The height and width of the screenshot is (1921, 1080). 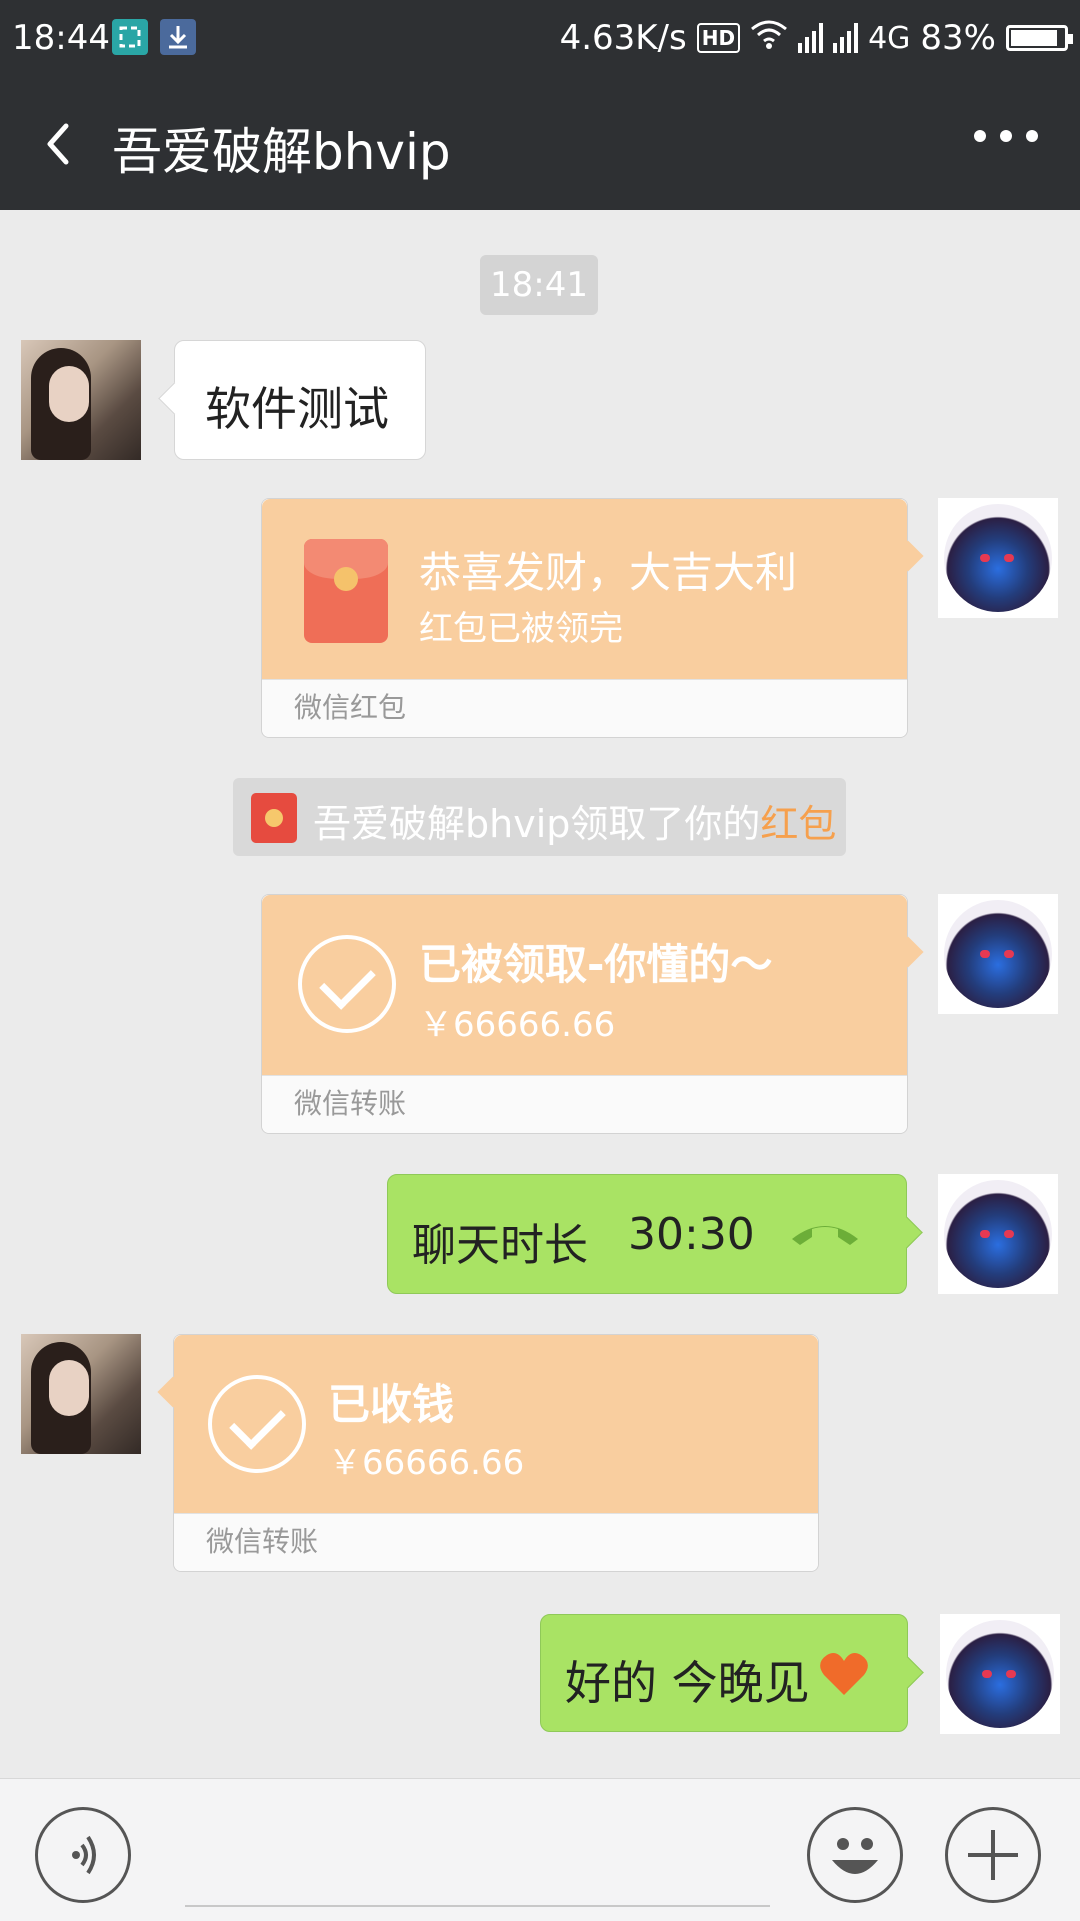 I want to click on timestamp: 18:41, so click(x=539, y=285).